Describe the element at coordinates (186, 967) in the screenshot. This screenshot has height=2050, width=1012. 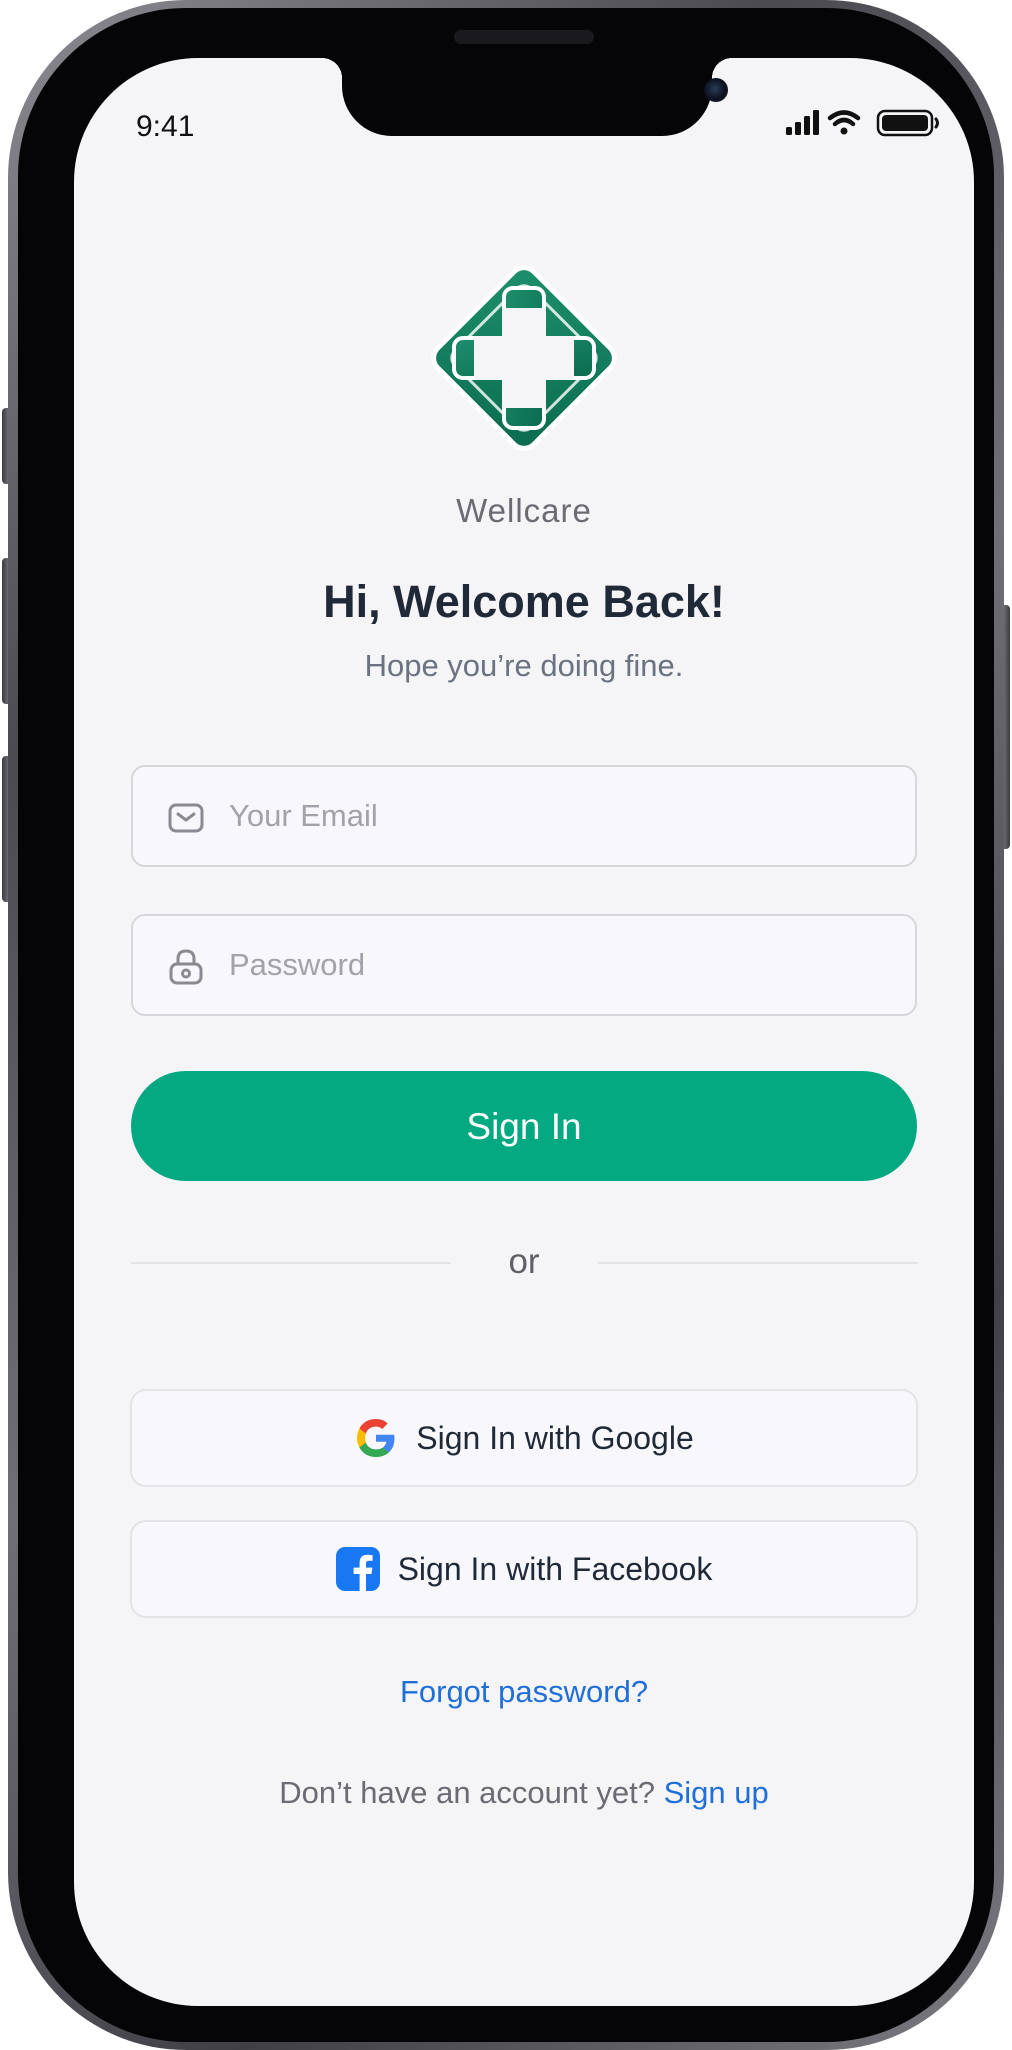
I see `lock-icon` at that location.